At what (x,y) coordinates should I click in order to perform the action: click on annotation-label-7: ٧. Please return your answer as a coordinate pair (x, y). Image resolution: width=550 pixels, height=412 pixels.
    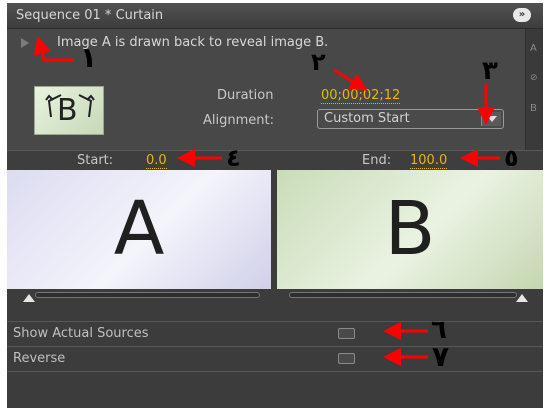
    Looking at the image, I should click on (441, 356).